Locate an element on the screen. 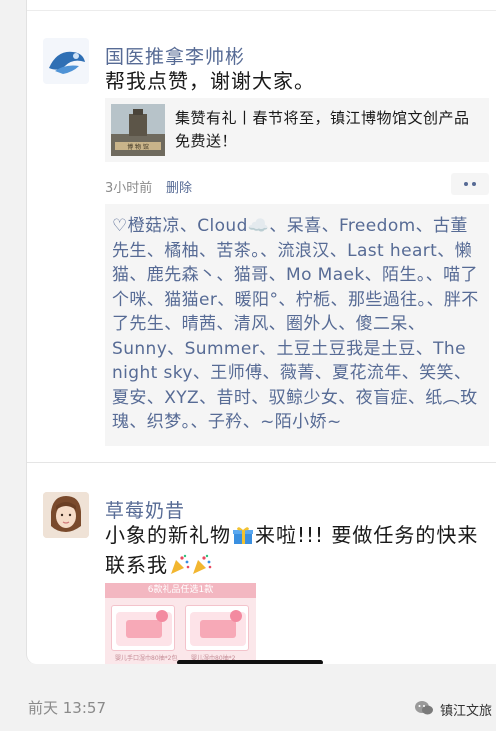 The height and width of the screenshot is (731, 496). wechat-brand-icon is located at coordinates (424, 708).